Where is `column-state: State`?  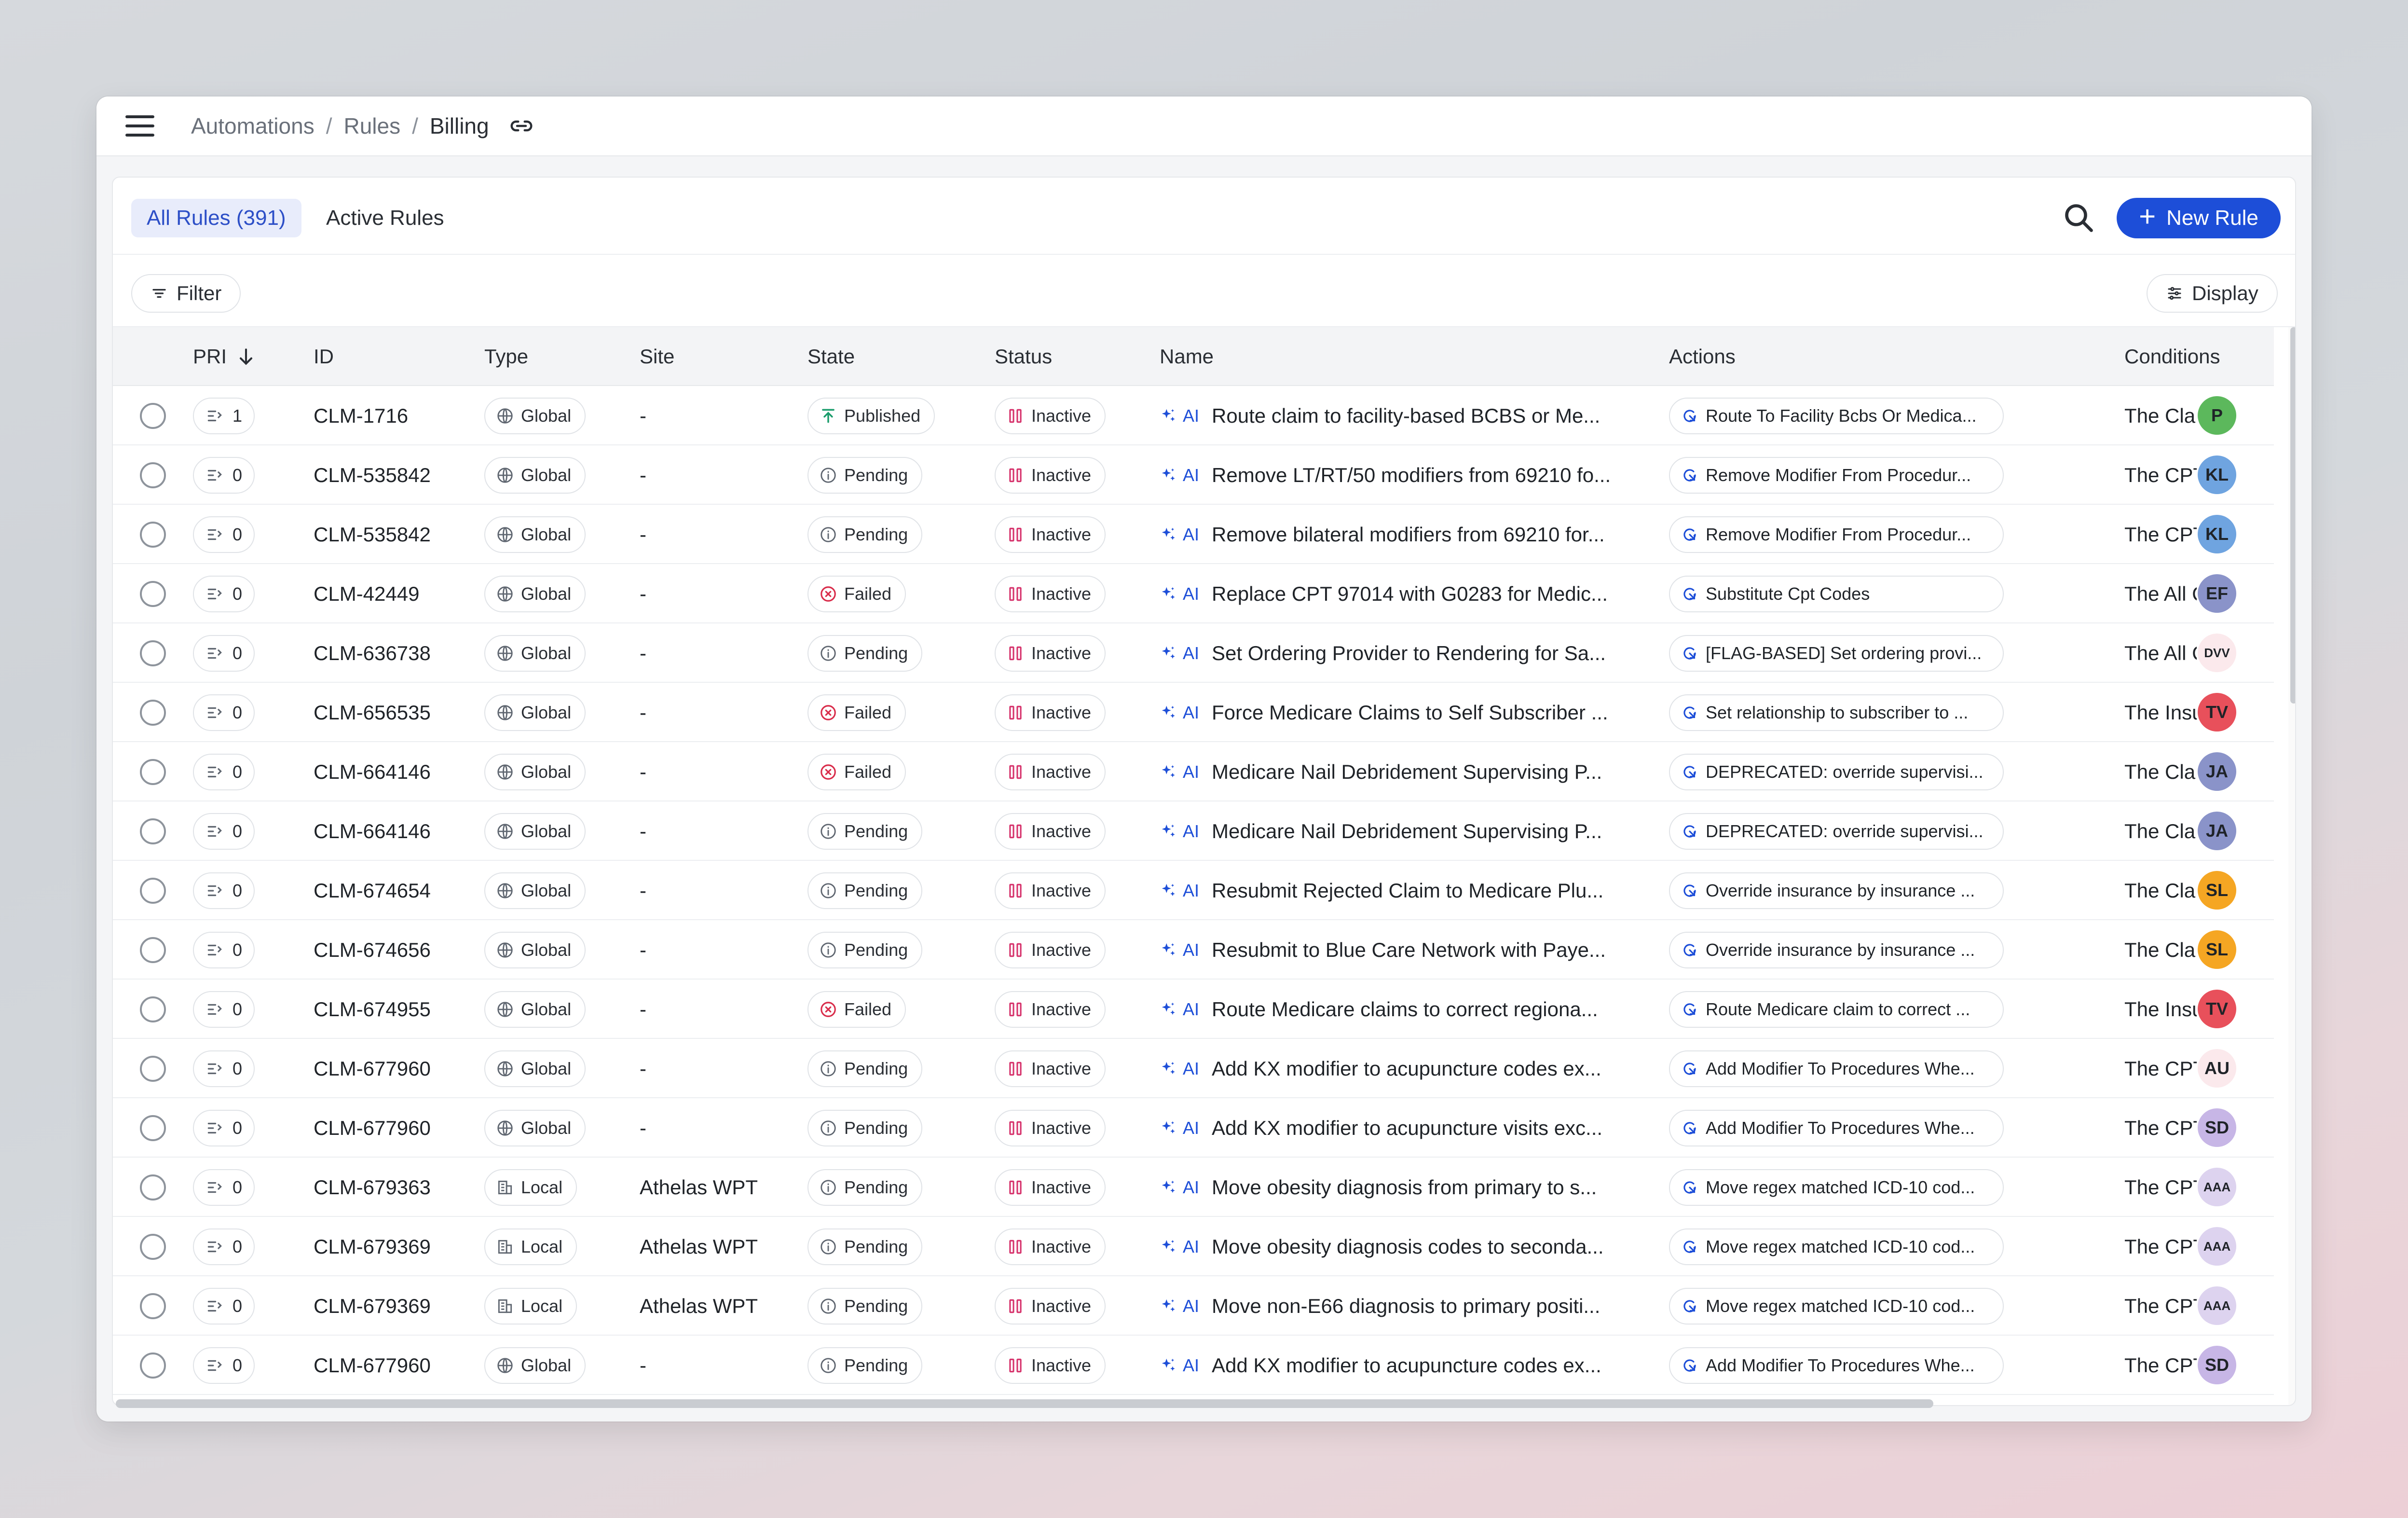
column-state: State is located at coordinates (831, 356).